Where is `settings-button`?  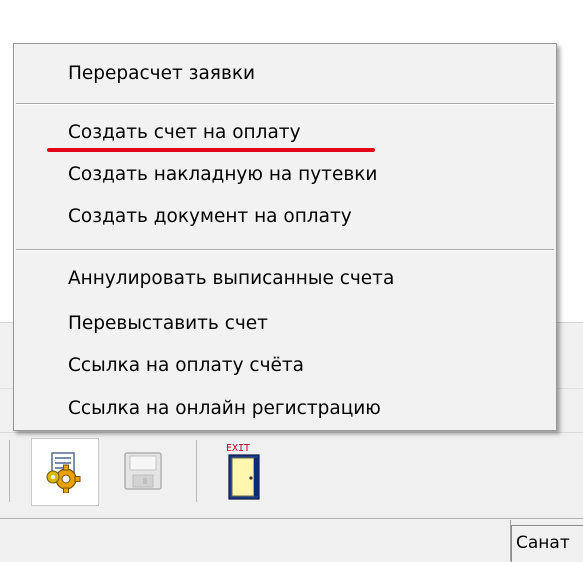 settings-button is located at coordinates (65, 472).